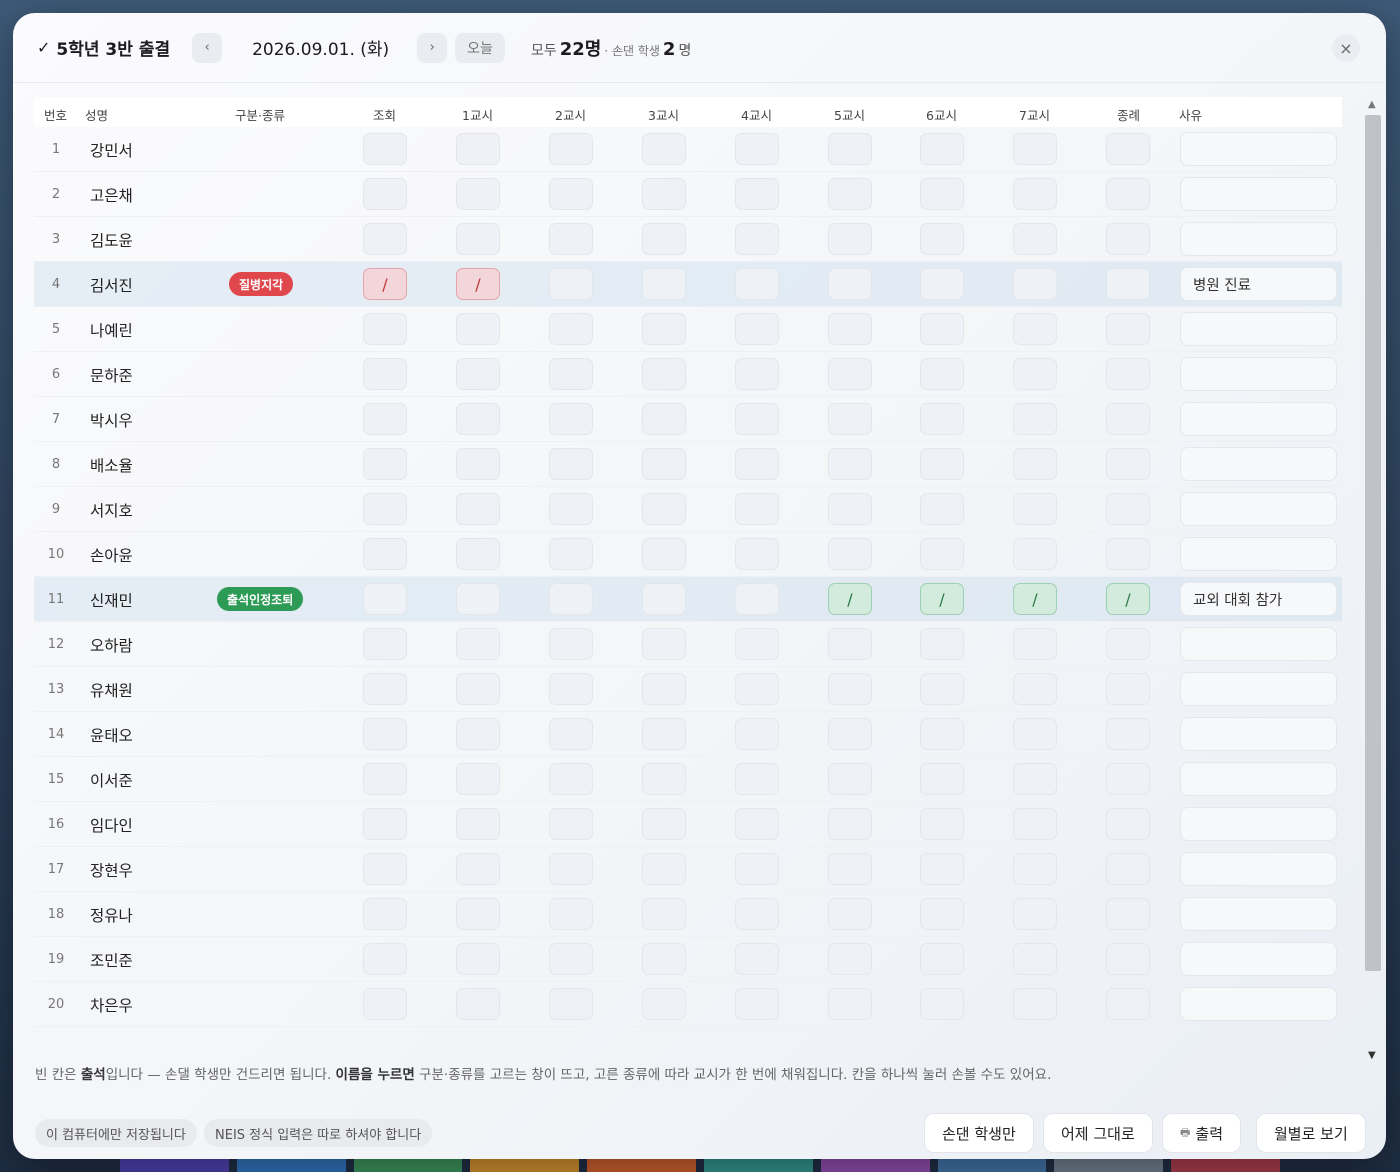 Image resolution: width=1400 pixels, height=1172 pixels. What do you see at coordinates (111, 1005) in the screenshot?
I see `student-name: 차은우` at bounding box center [111, 1005].